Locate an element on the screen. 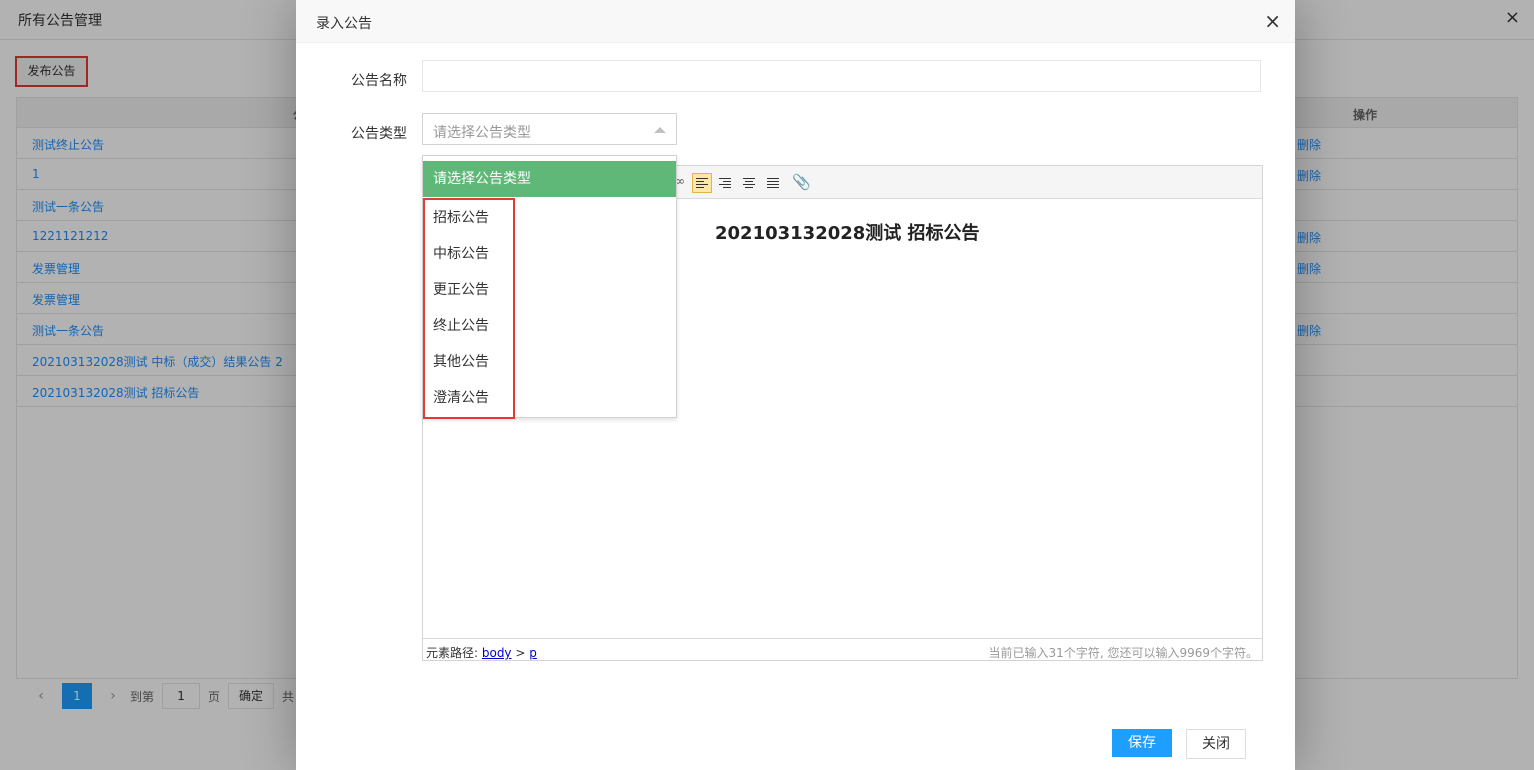 This screenshot has height=770, width=1534. dialog-close-icon: × is located at coordinates (1272, 21).